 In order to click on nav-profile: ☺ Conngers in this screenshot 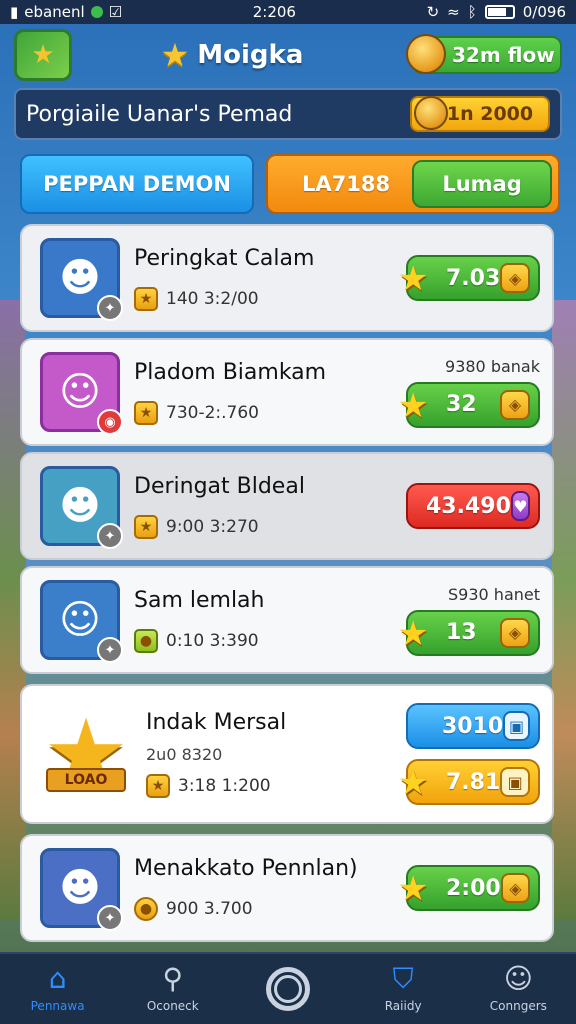, I will do `click(518, 989)`.